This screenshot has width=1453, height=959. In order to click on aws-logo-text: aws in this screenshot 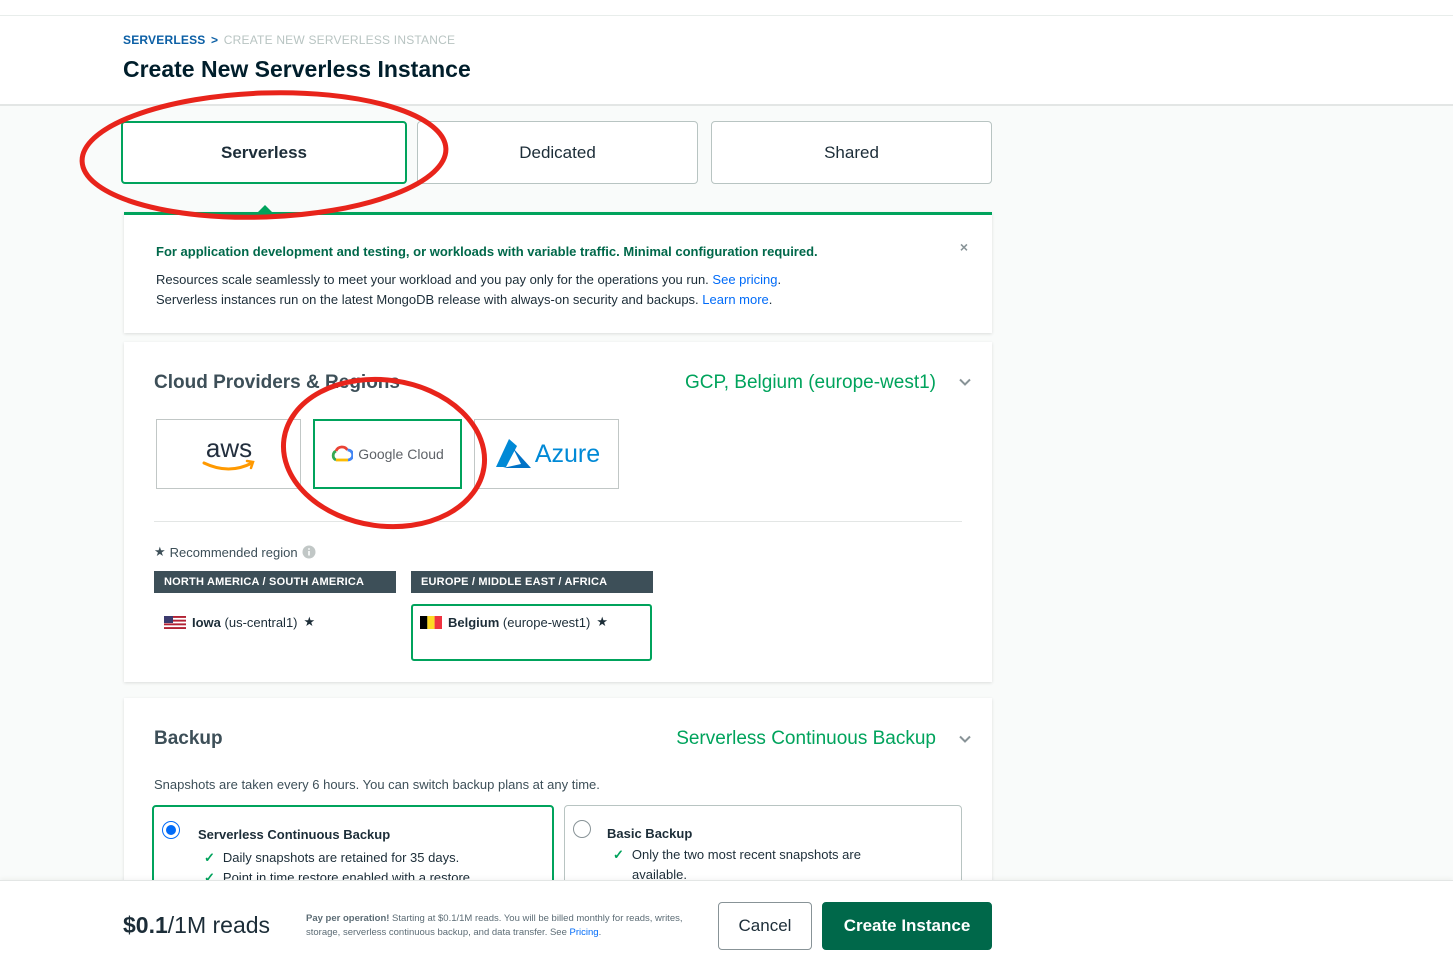, I will do `click(228, 448)`.